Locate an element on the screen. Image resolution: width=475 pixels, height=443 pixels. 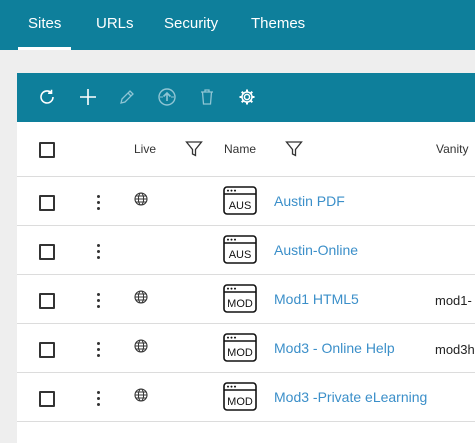
tab-sites: Sites is located at coordinates (45, 25).